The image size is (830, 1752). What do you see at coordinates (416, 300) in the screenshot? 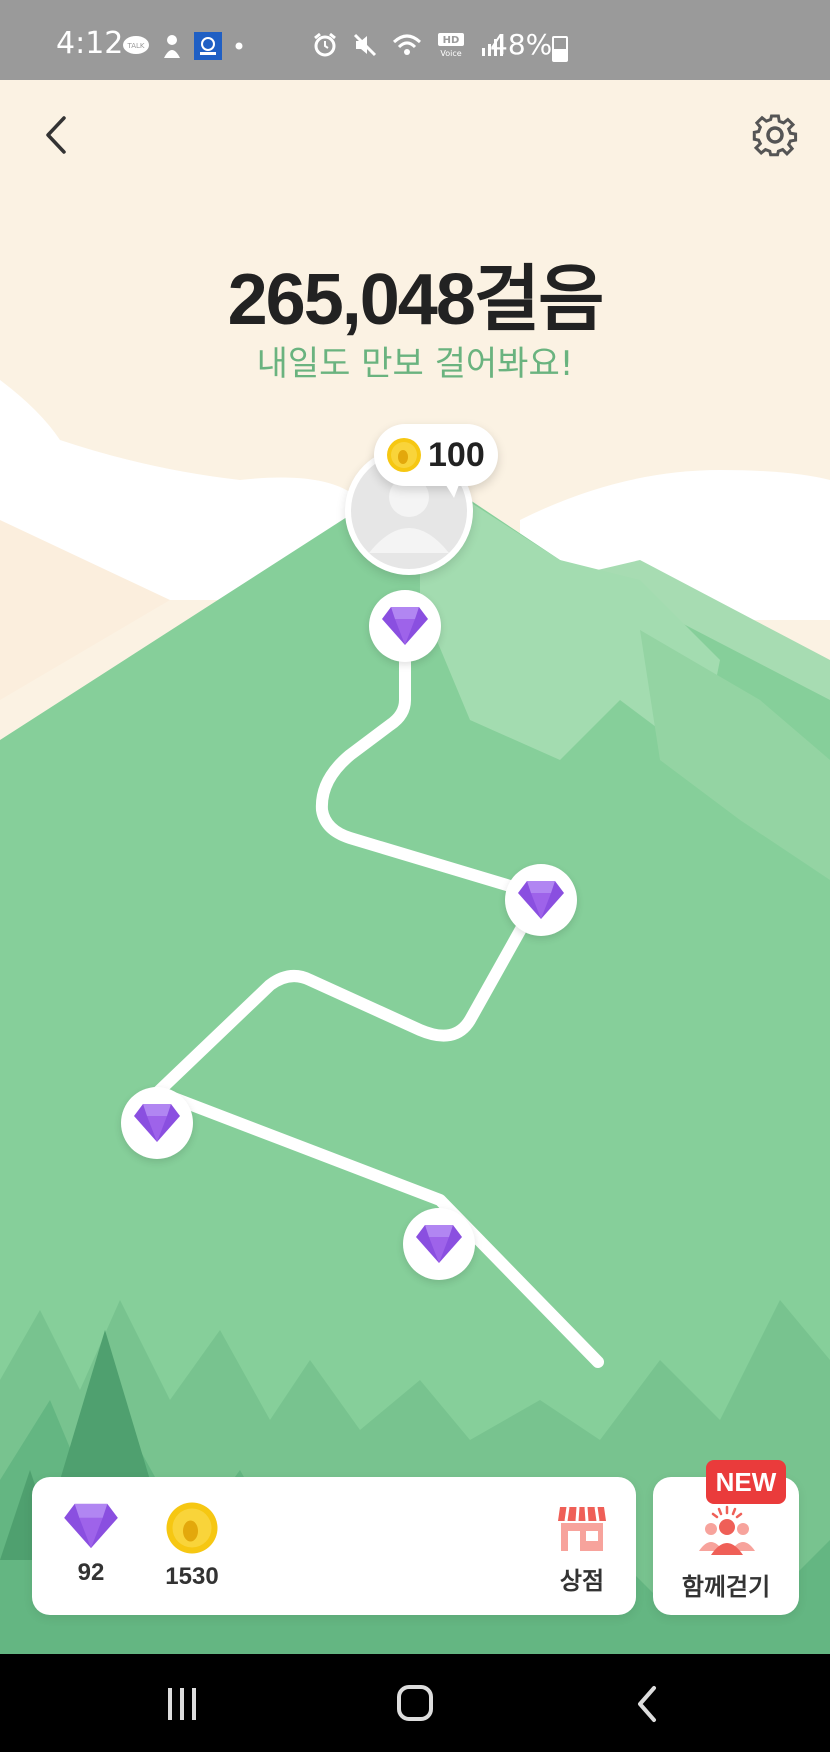
I see `step-count-title: 265,048걸음` at bounding box center [416, 300].